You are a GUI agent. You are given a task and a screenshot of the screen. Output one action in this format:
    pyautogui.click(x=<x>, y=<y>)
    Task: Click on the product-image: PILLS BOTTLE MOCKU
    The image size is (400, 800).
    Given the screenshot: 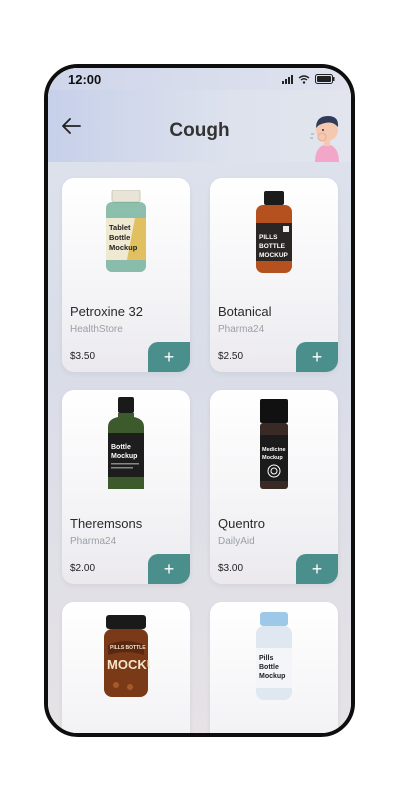 What is the action you would take?
    pyautogui.click(x=126, y=657)
    